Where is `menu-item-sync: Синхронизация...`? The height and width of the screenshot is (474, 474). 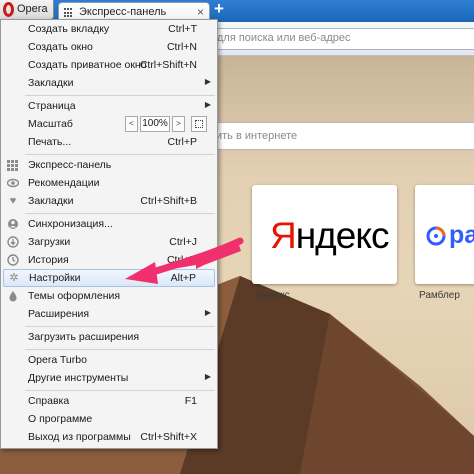 menu-item-sync: Синхронизация... is located at coordinates (109, 224).